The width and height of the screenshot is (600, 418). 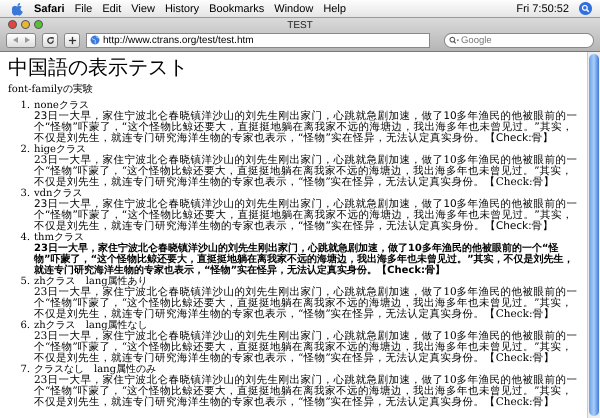 What do you see at coordinates (95, 369) in the screenshot?
I see `item-title: クラスなし lang属性のみ` at bounding box center [95, 369].